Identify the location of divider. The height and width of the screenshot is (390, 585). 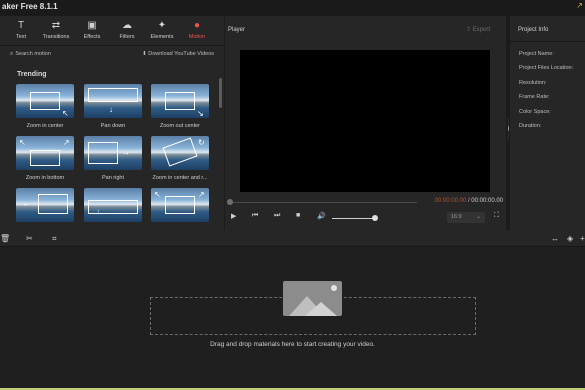
(547, 41).